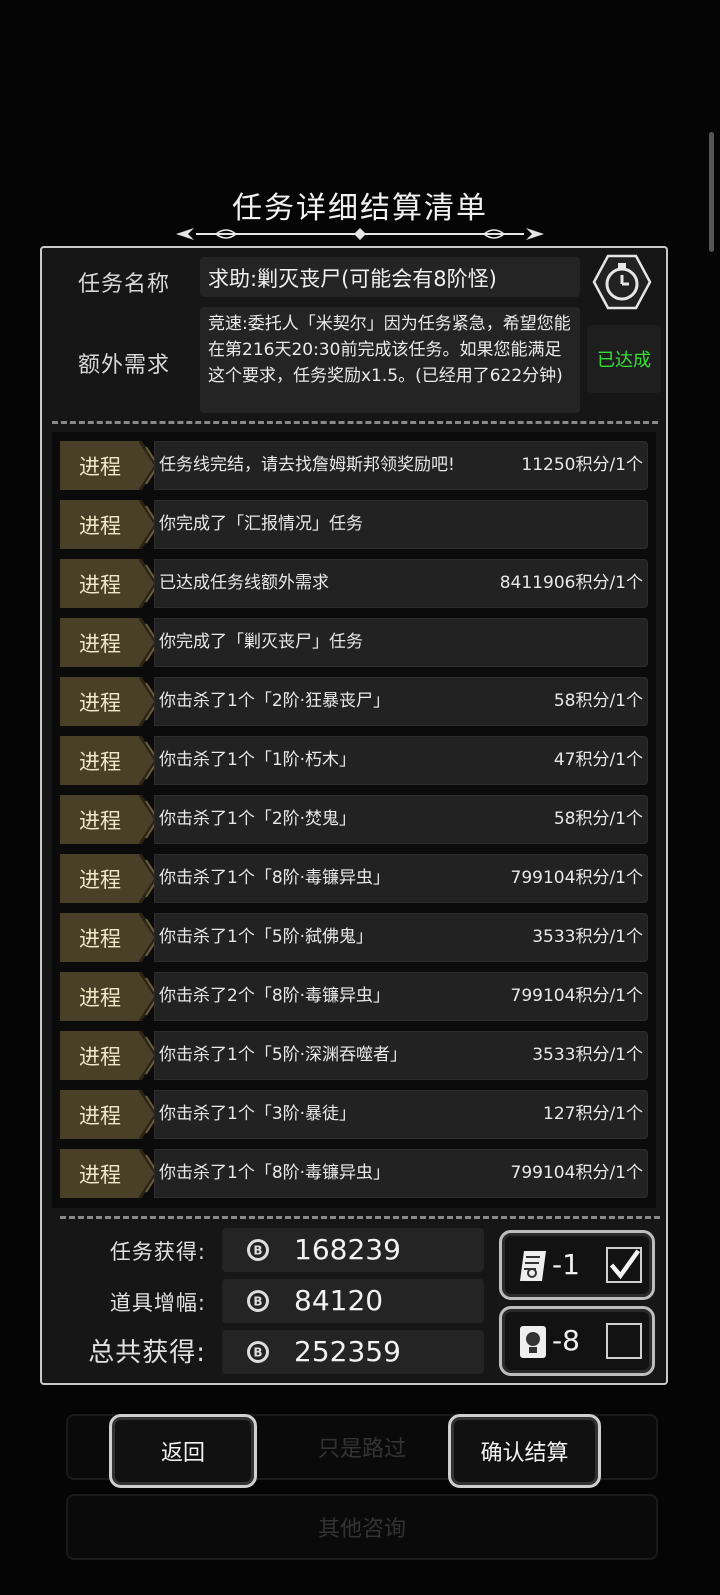  I want to click on dialog-title: 任务详细结算清单, so click(360, 208).